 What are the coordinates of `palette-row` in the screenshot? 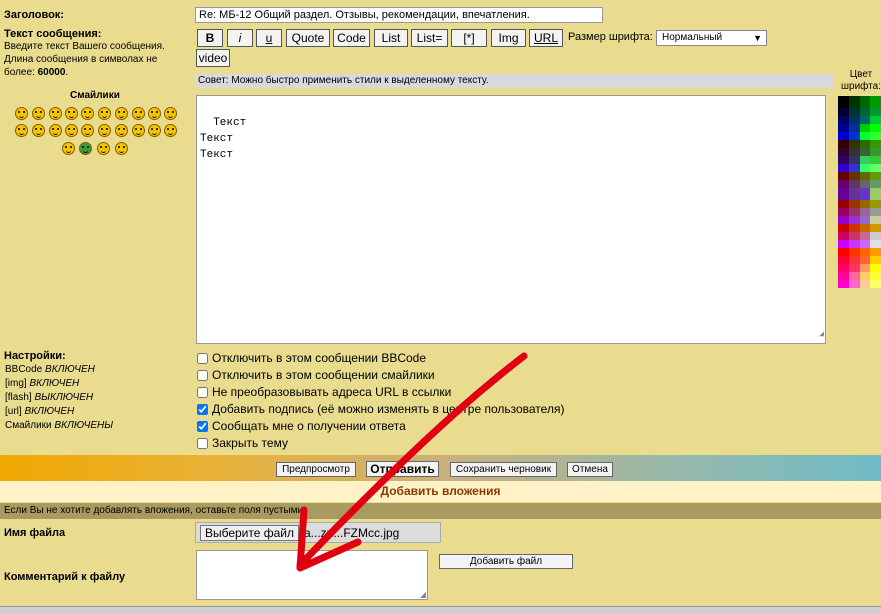 It's located at (859, 286).